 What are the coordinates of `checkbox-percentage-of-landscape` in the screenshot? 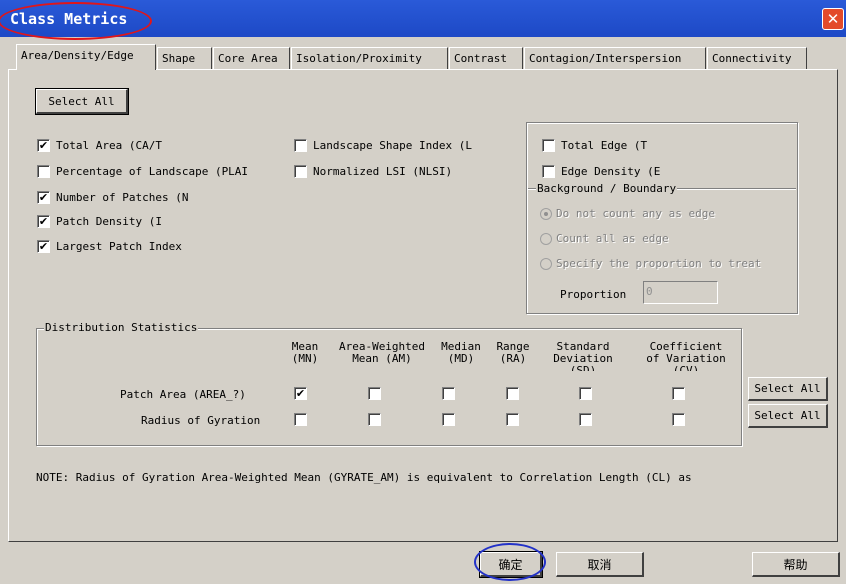 It's located at (43, 171).